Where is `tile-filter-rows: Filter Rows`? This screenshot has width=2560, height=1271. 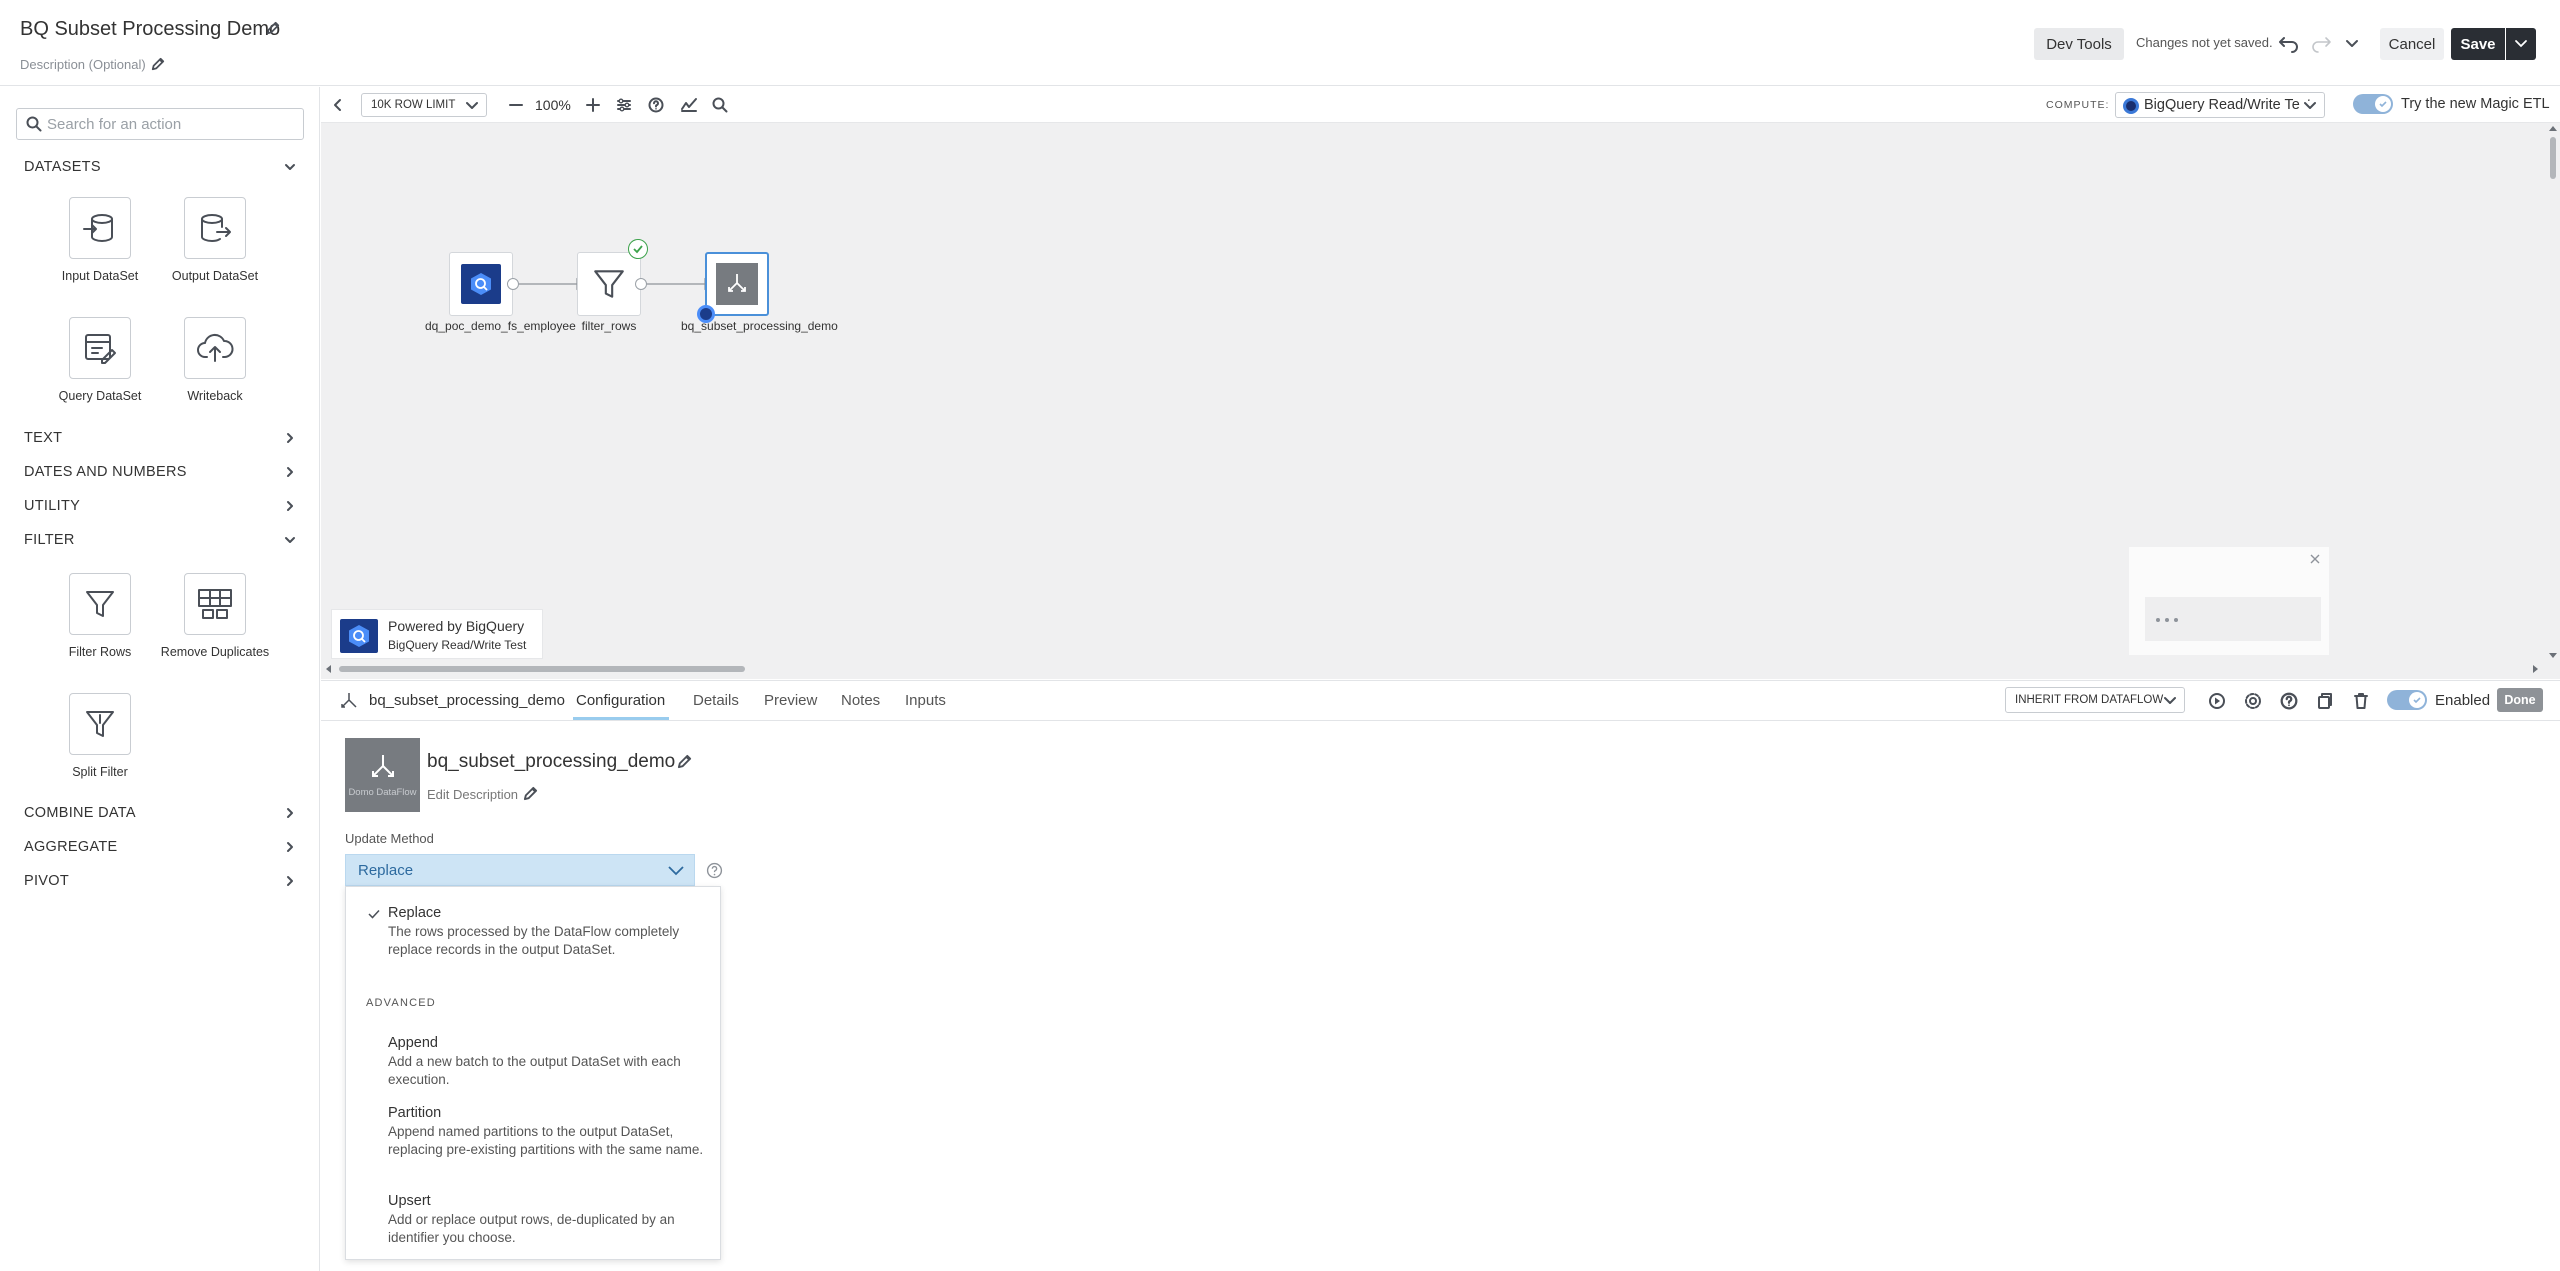 tile-filter-rows: Filter Rows is located at coordinates (100, 616).